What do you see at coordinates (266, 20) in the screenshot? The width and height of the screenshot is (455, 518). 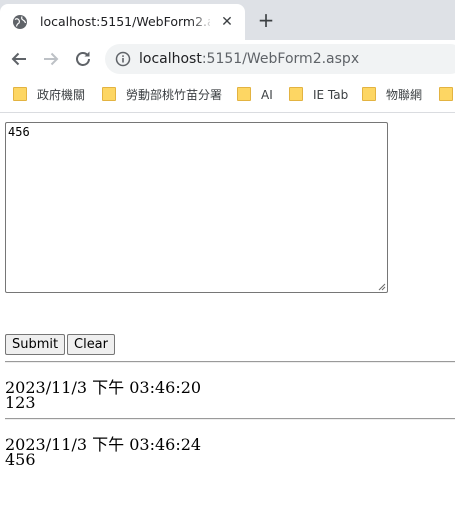 I see `plus-icon: +` at bounding box center [266, 20].